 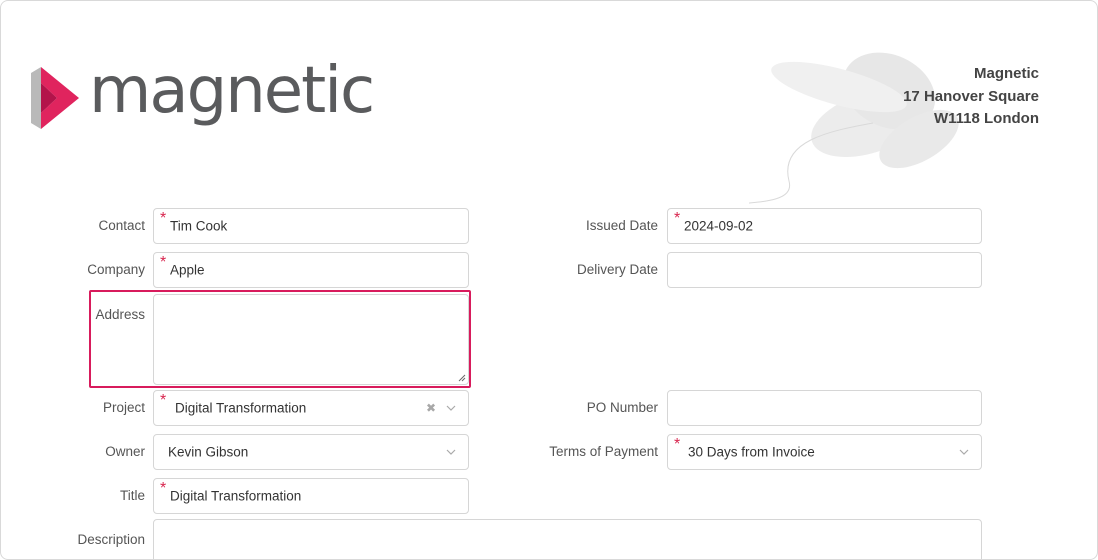 What do you see at coordinates (132, 495) in the screenshot?
I see `title-label: Title` at bounding box center [132, 495].